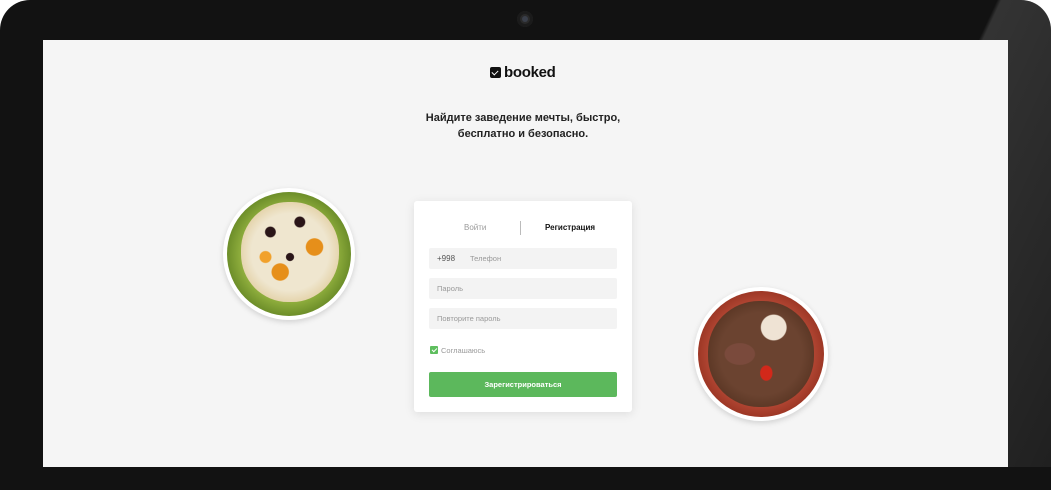 This screenshot has width=1051, height=490. I want to click on headline-line-1: Найдите заведение мечты, быстро,, so click(523, 118).